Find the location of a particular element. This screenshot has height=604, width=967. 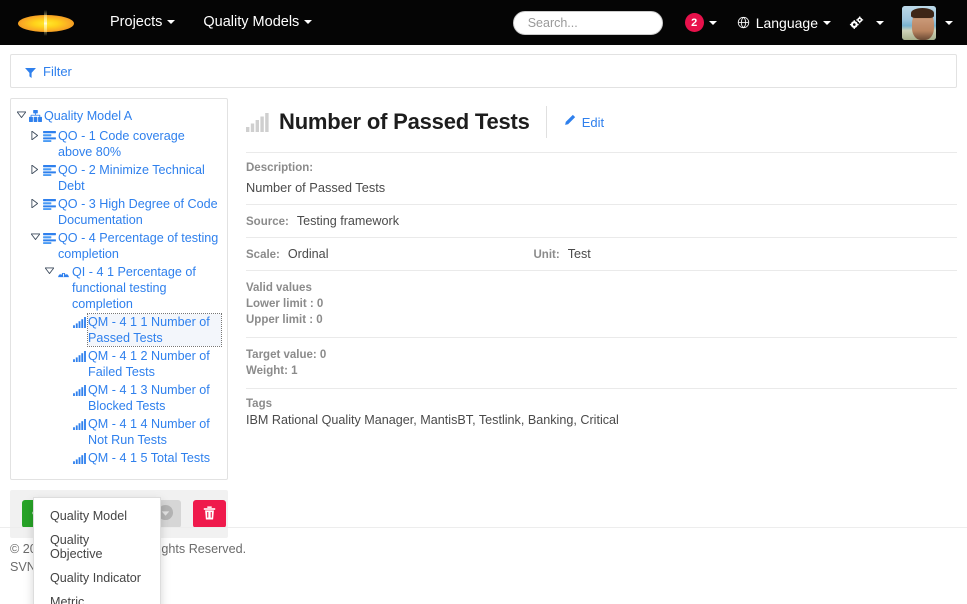

dropdown-item: Quality Objective is located at coordinates (97, 547).